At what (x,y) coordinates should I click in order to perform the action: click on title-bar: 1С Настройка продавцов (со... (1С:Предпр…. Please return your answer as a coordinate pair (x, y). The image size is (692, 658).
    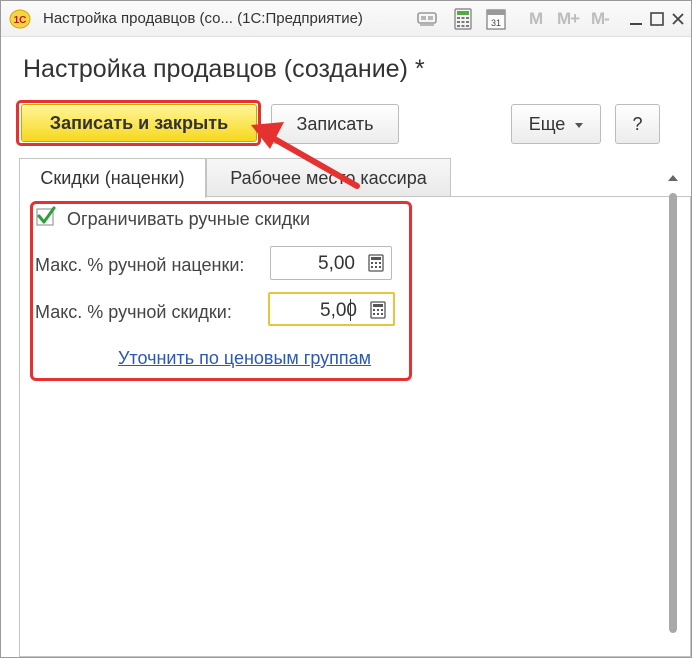
    Looking at the image, I should click on (346, 19).